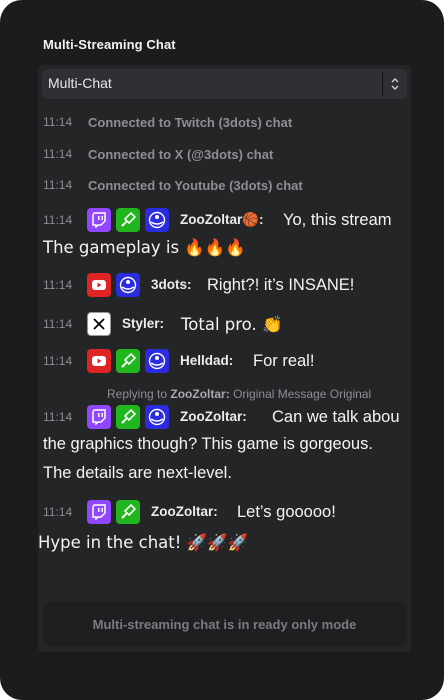 The height and width of the screenshot is (700, 444). I want to click on message-text-continuation: Hype in the chat! 🚀🚀🚀, so click(143, 542).